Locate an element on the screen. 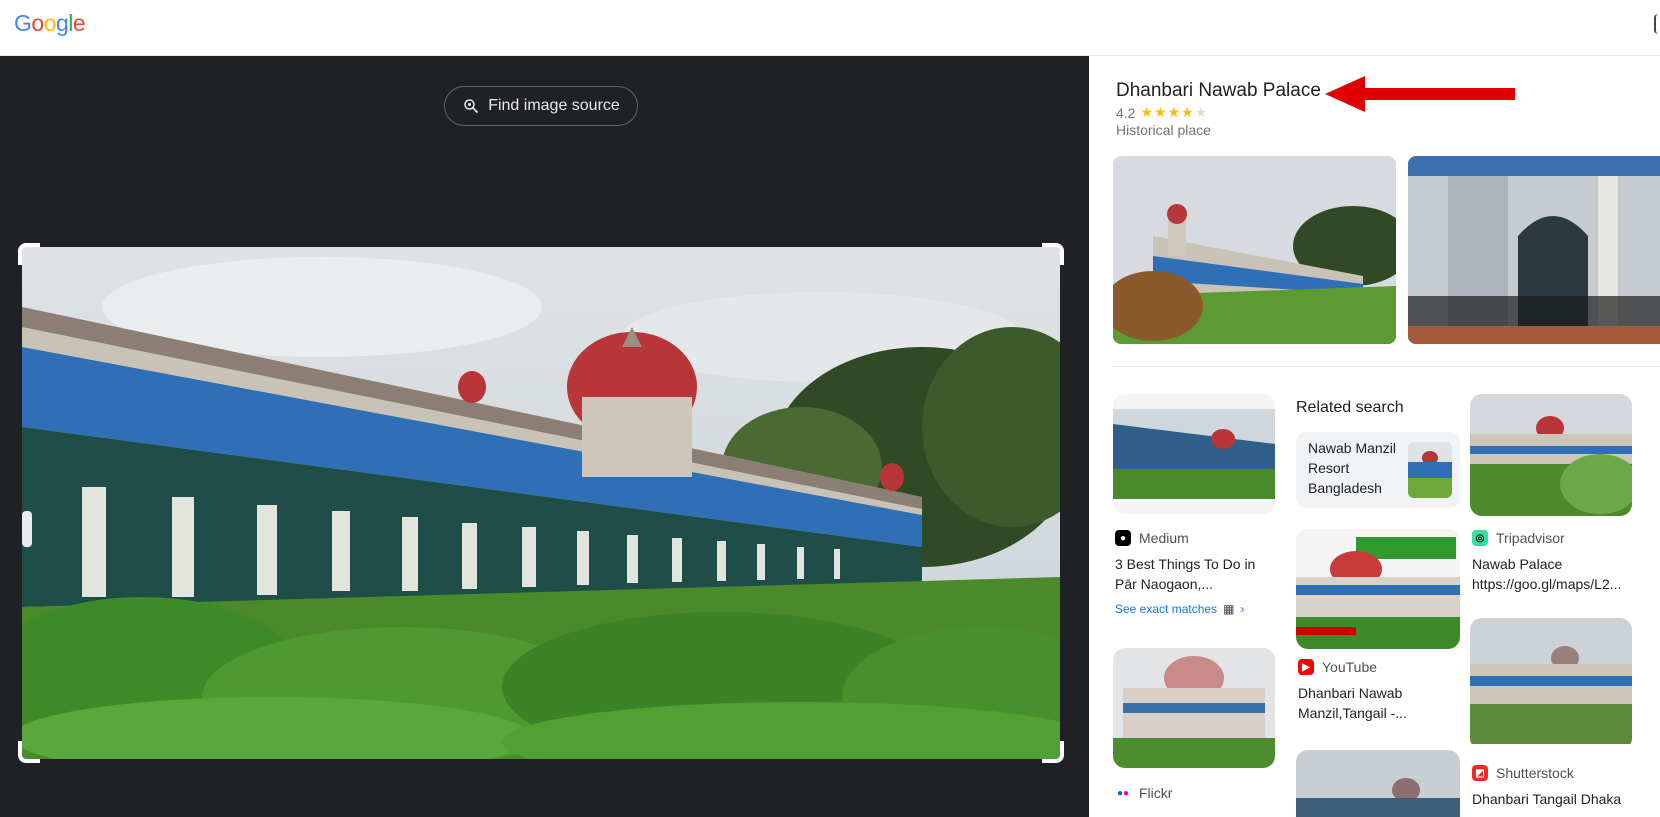 The height and width of the screenshot is (817, 1660). see-exact-matches-label: See exact matches is located at coordinates (1166, 609).